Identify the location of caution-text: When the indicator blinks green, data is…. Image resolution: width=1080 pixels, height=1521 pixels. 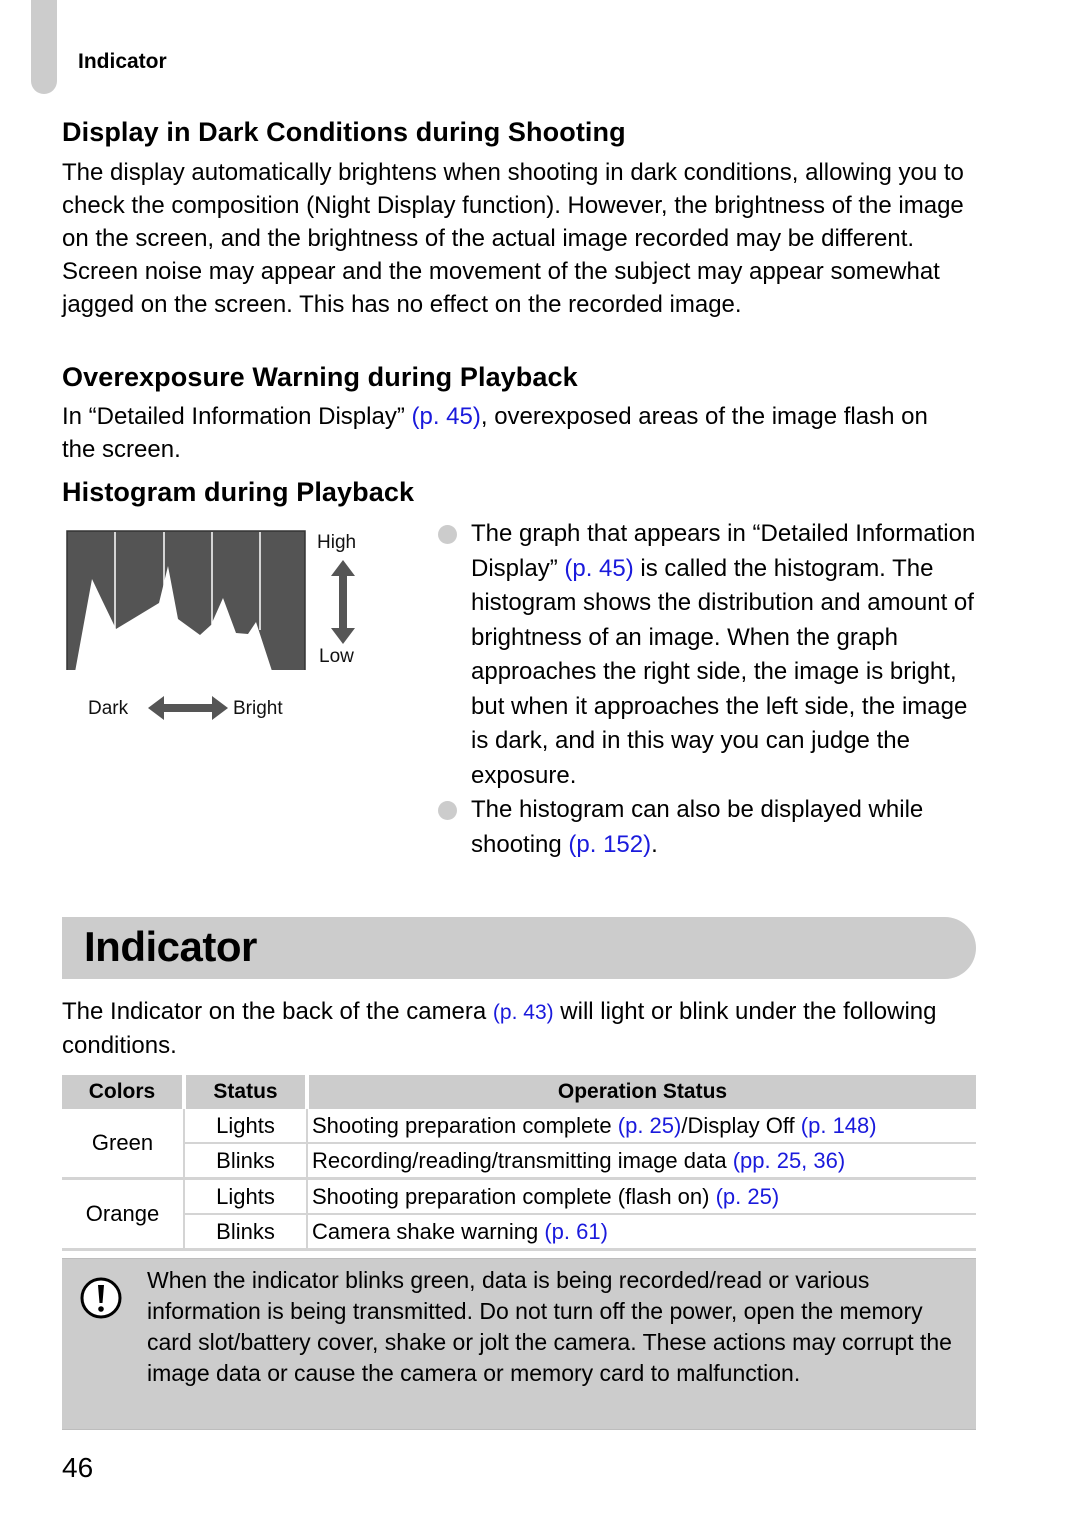
(549, 1326).